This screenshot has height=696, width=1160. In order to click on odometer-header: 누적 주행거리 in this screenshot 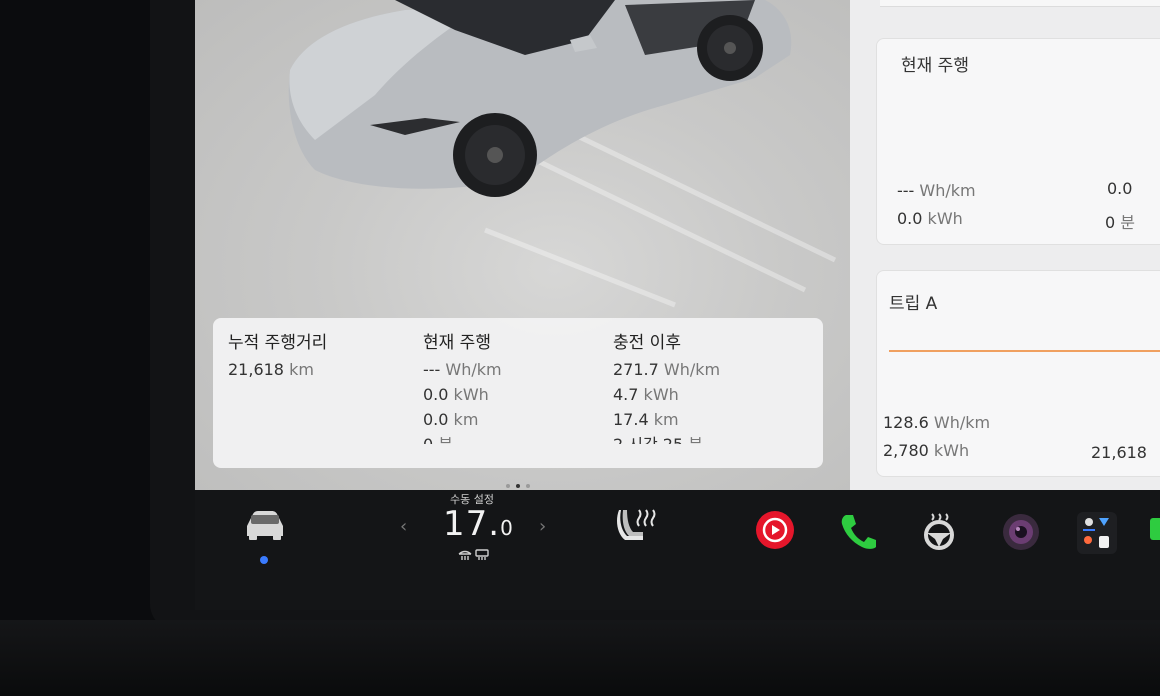, I will do `click(278, 343)`.